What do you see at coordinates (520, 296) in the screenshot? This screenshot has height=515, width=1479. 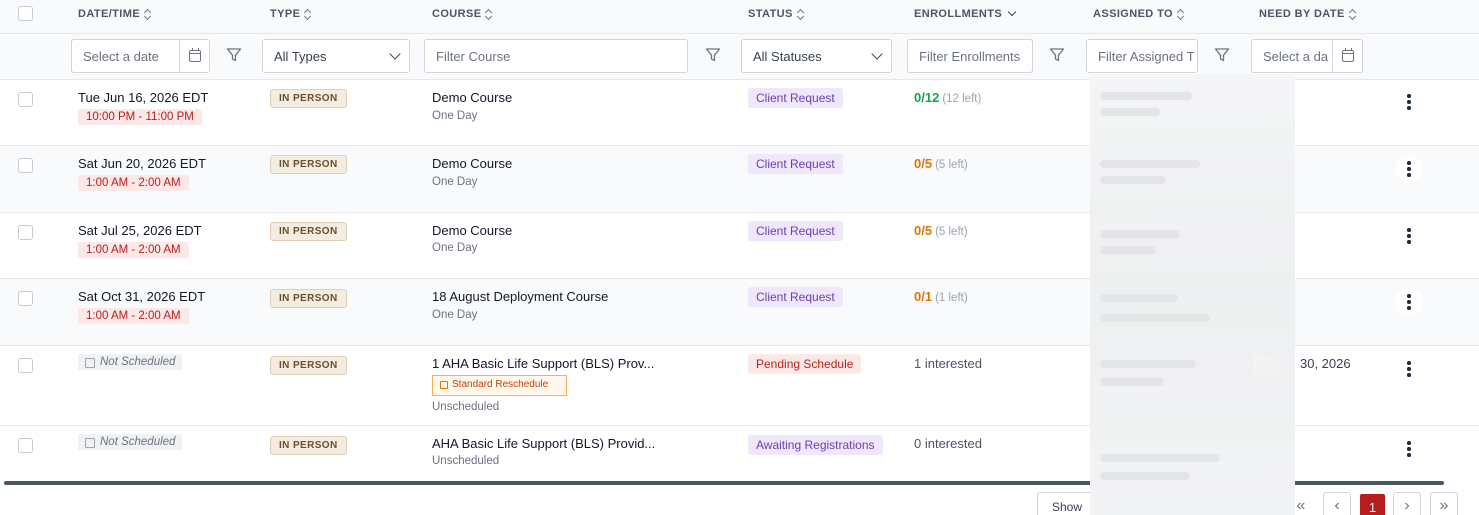 I see `course-name: 18 August Deployment Course` at bounding box center [520, 296].